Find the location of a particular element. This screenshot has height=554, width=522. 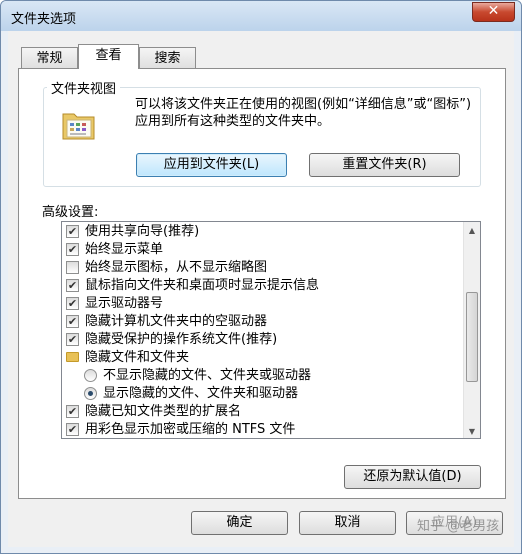

setting-label: 显示隐藏的文件、文件夹和驱动器 is located at coordinates (201, 393).